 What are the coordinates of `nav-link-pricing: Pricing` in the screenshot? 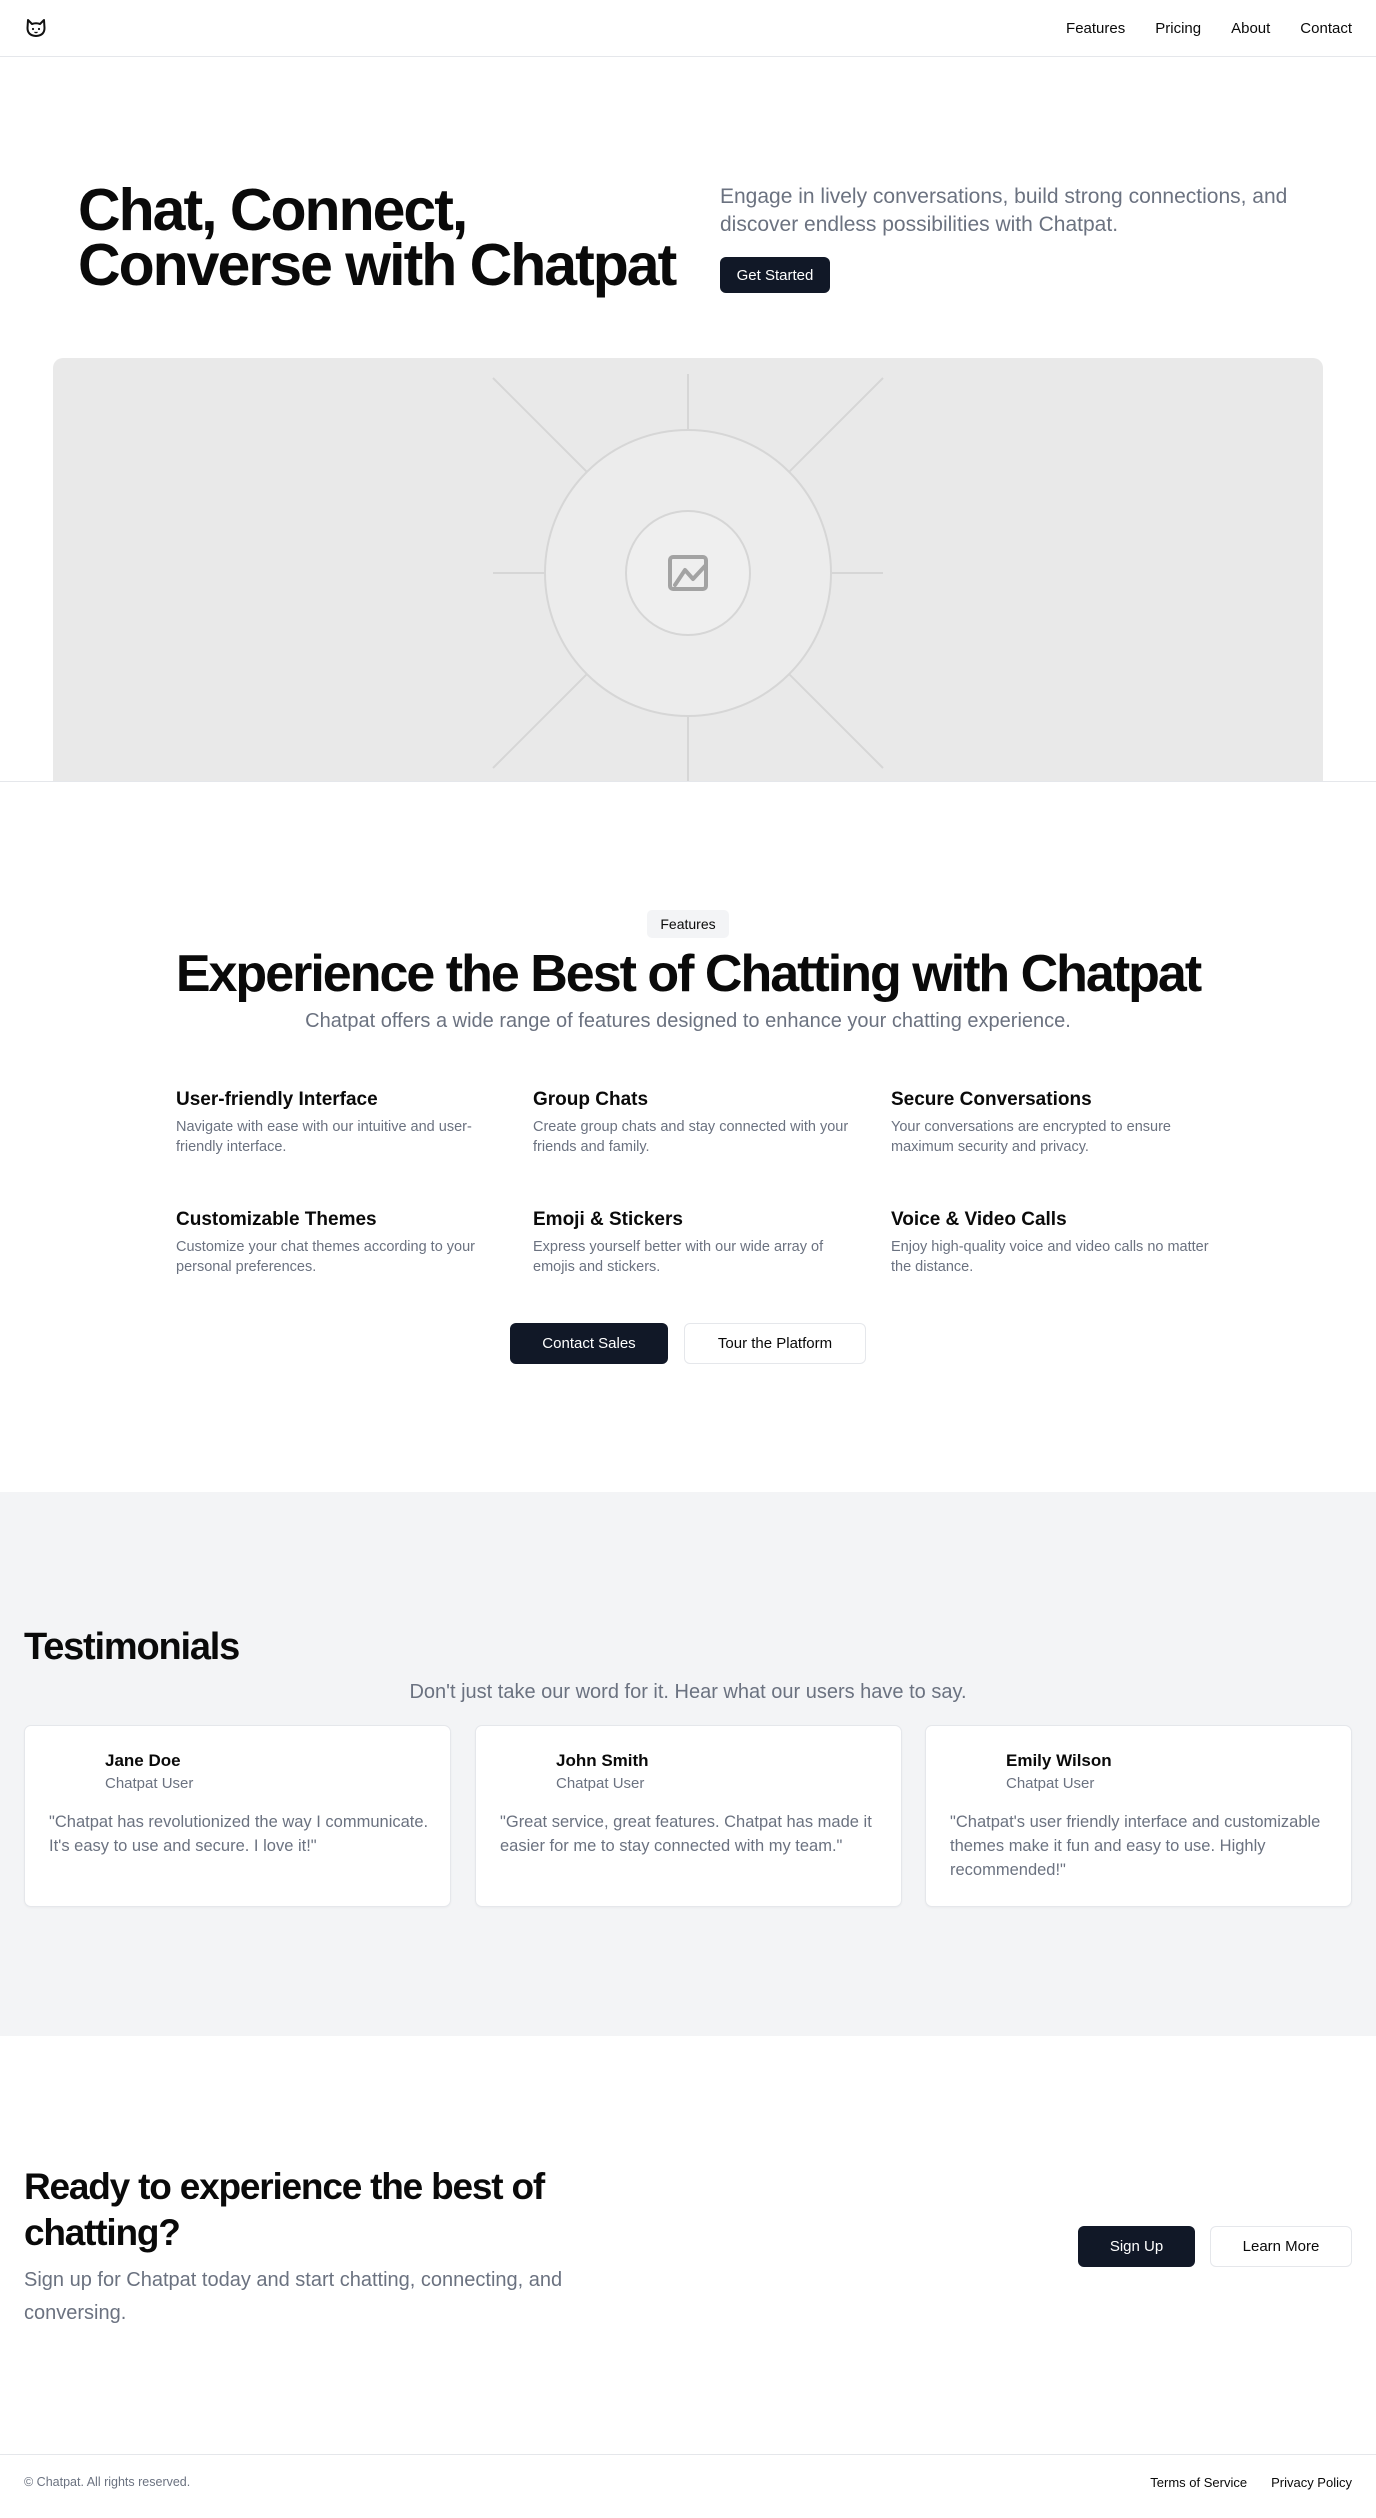 It's located at (1178, 28).